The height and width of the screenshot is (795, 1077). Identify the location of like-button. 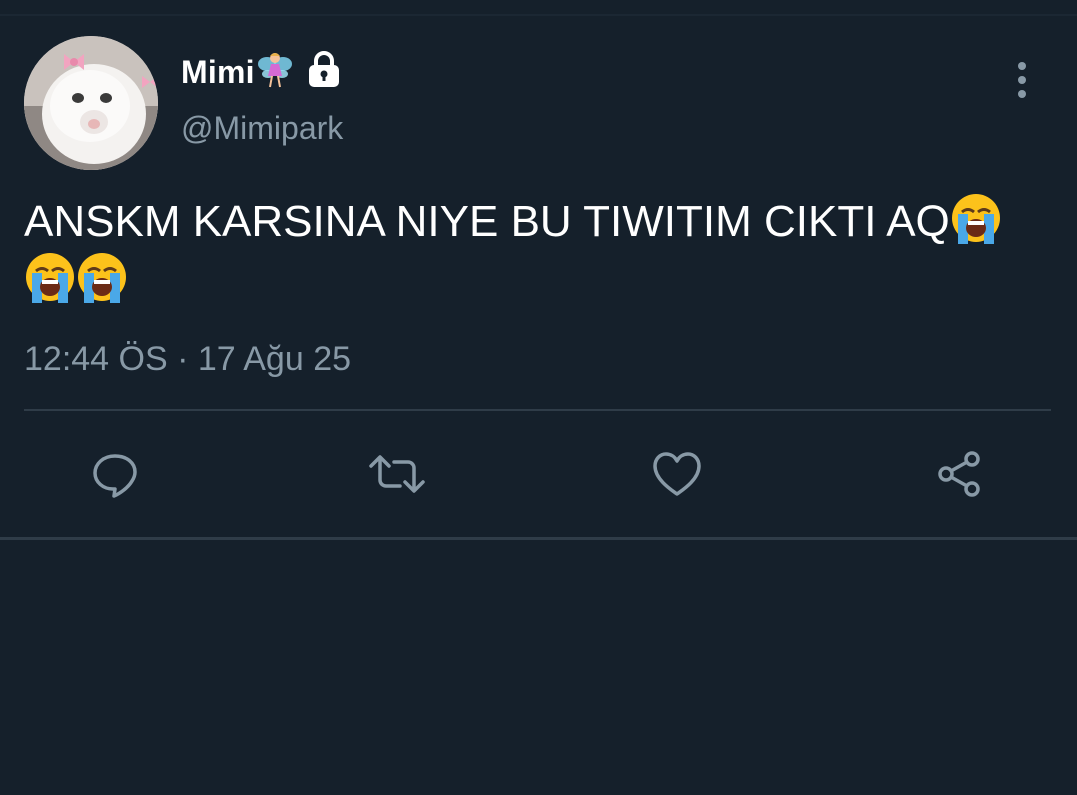
(677, 474).